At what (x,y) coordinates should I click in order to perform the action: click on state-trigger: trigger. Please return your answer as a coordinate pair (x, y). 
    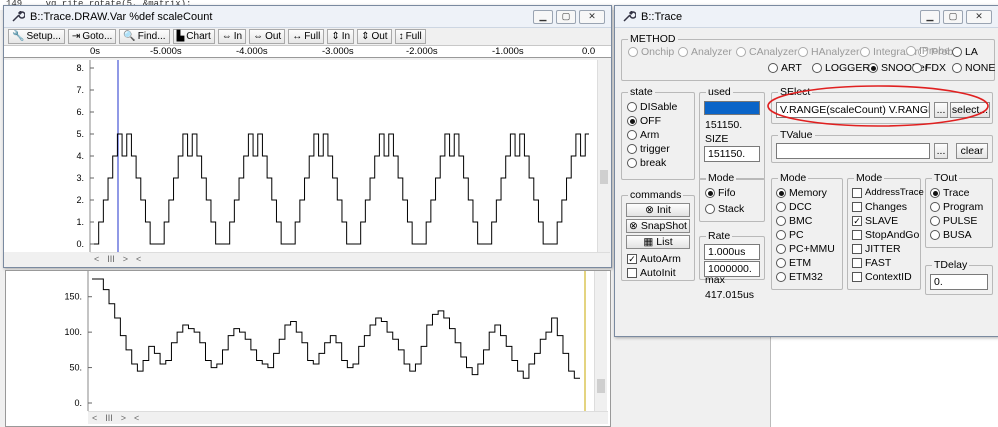
    Looking at the image, I should click on (648, 149).